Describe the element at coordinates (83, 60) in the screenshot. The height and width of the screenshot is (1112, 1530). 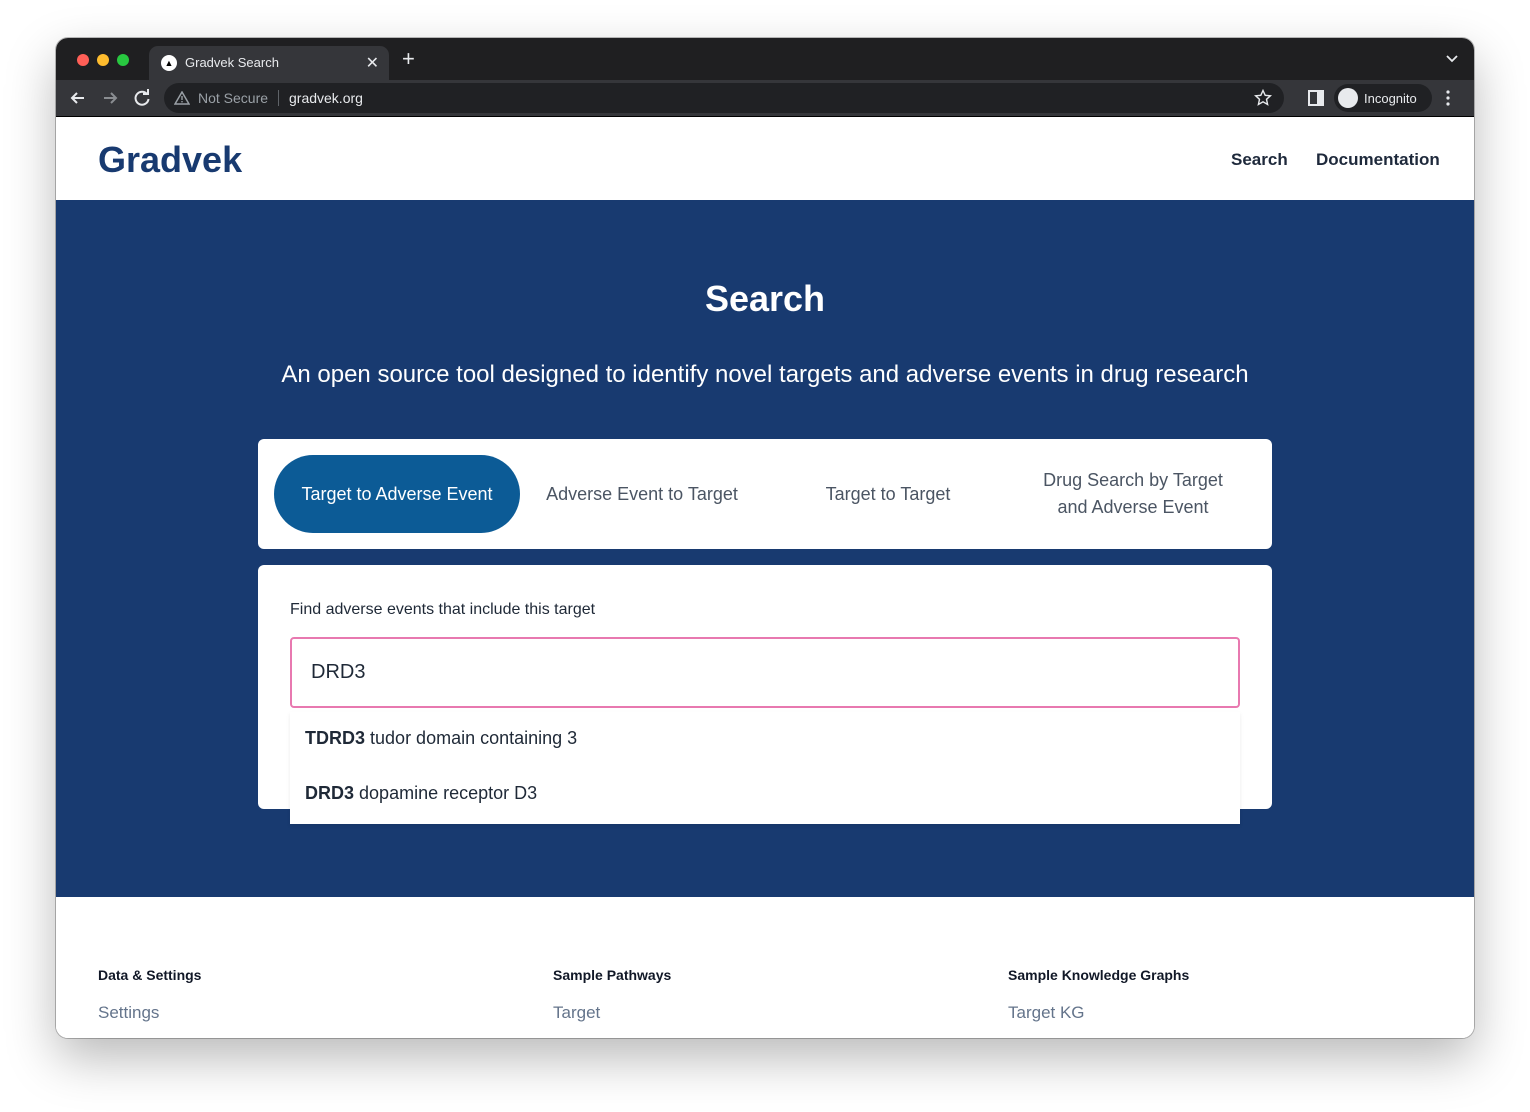
I see `close-window-button` at that location.